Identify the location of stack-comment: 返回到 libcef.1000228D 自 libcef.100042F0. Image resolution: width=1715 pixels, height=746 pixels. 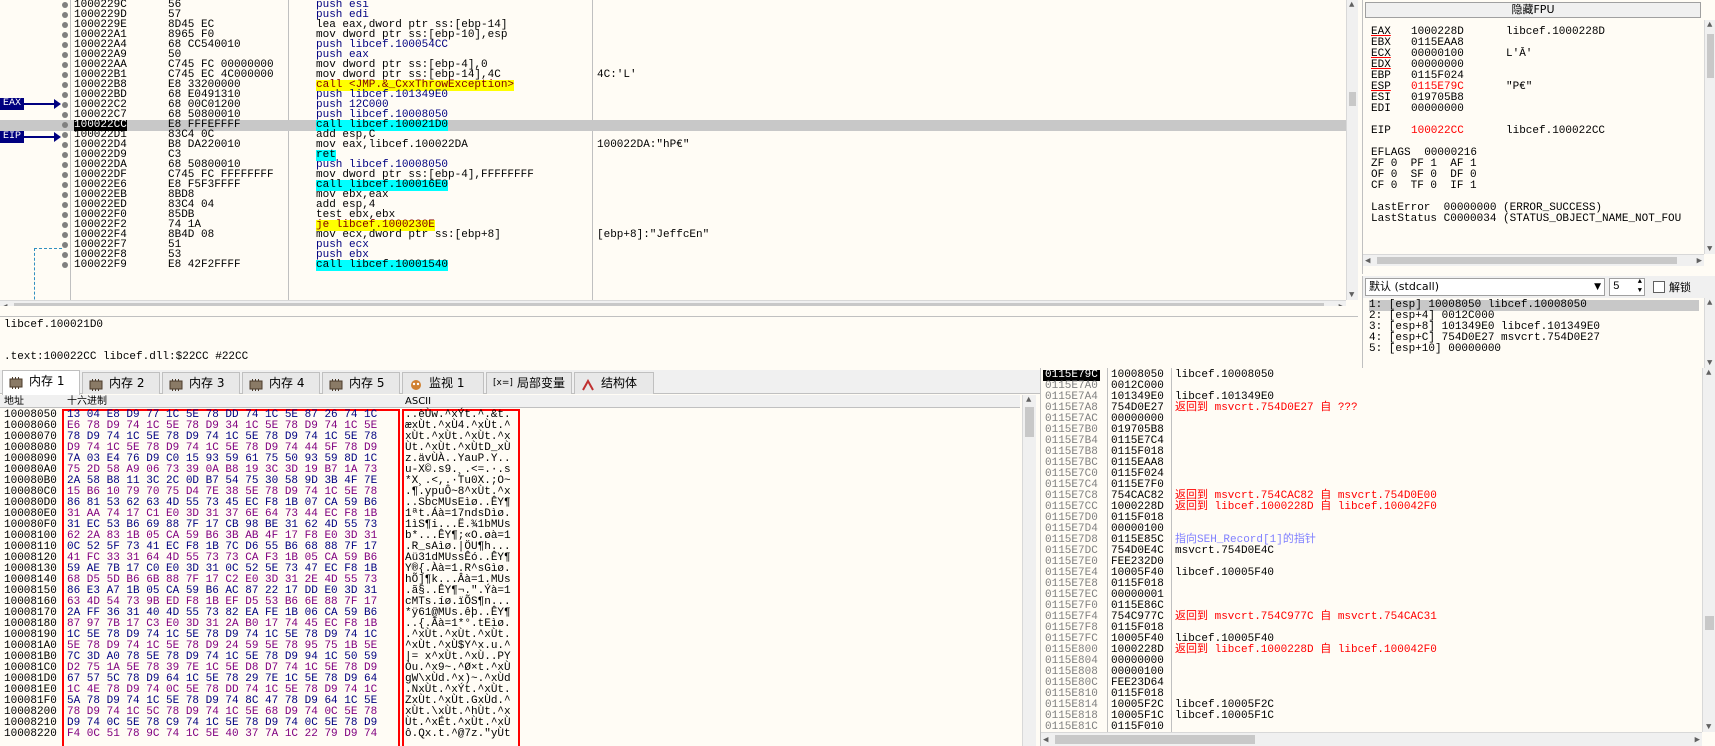
(1306, 507).